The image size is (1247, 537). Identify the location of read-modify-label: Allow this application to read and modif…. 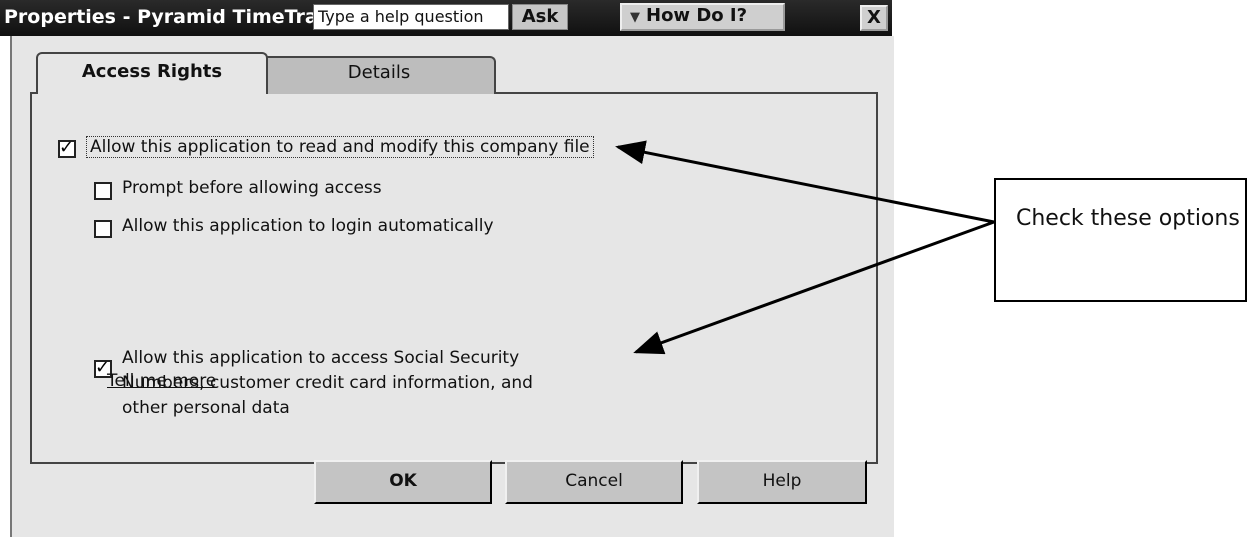
(340, 147).